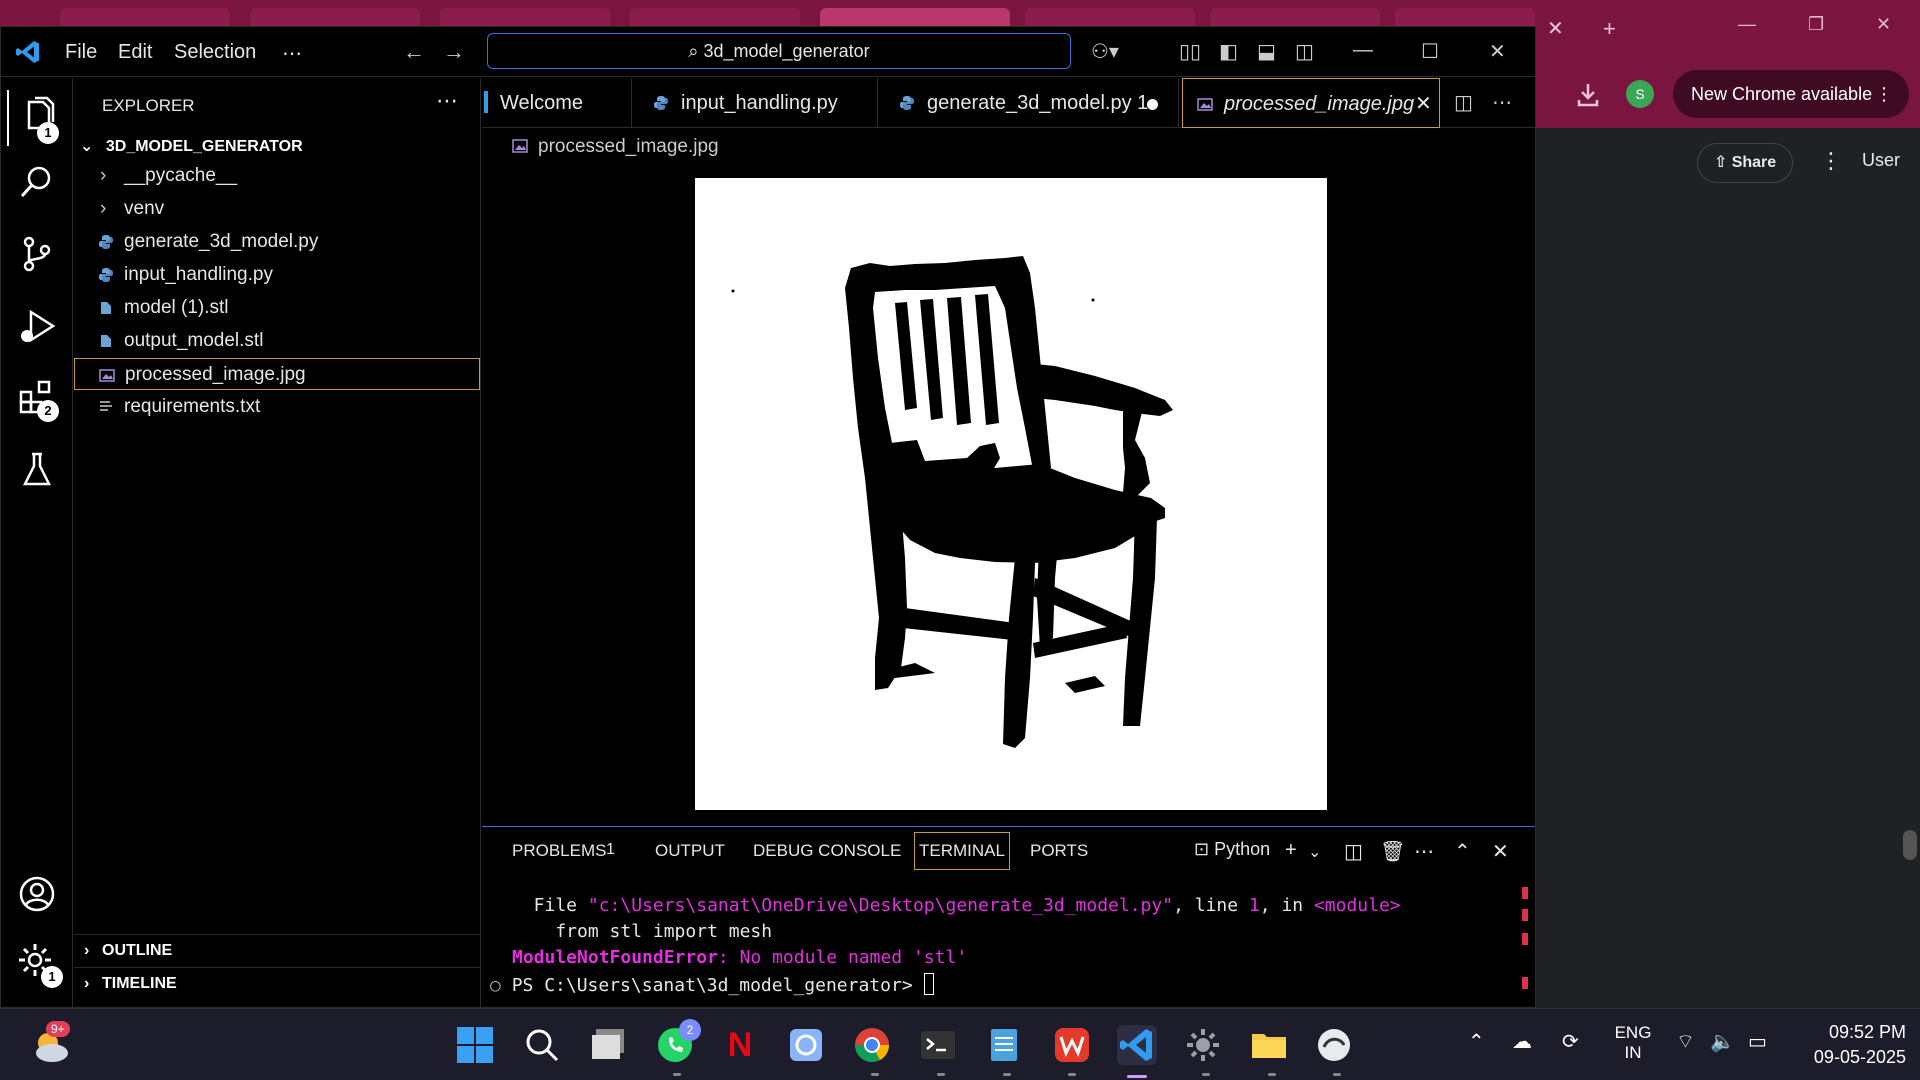 This screenshot has height=1080, width=1920. Describe the element at coordinates (37, 326) in the screenshot. I see `run-debug-icon` at that location.